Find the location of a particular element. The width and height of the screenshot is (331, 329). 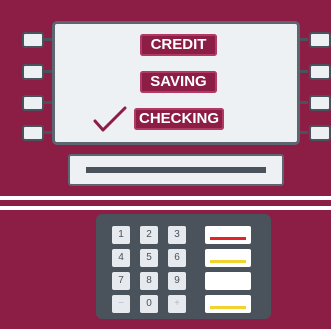

key-7: 7 is located at coordinates (121, 281).